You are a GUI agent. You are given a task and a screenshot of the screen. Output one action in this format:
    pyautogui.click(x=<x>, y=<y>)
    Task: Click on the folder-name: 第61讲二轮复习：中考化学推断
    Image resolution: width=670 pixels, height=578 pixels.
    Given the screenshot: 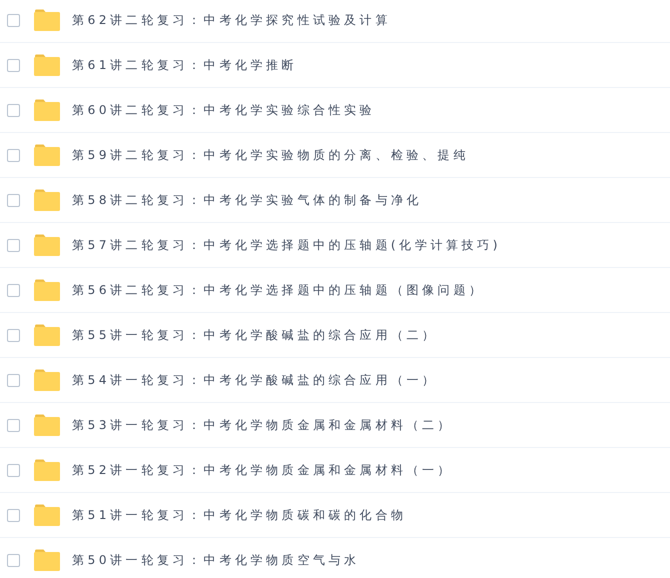 What is the action you would take?
    pyautogui.click(x=185, y=65)
    